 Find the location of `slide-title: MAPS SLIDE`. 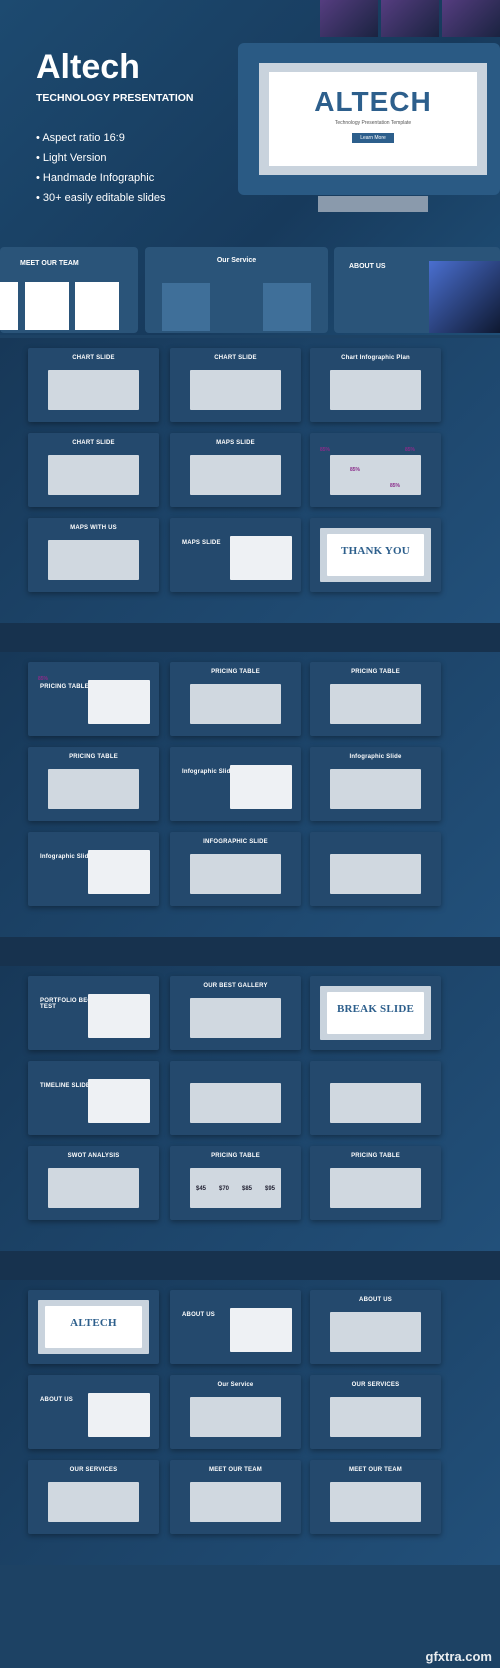

slide-title: MAPS SLIDE is located at coordinates (235, 443).